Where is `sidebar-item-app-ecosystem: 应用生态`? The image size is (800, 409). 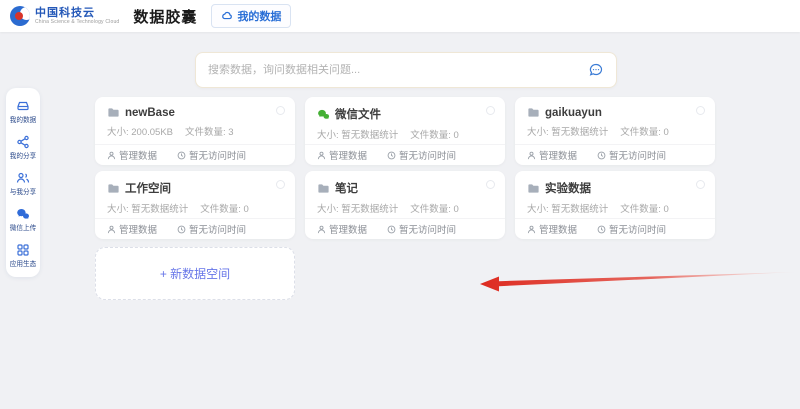
sidebar-item-app-ecosystem: 应用生态 is located at coordinates (23, 256).